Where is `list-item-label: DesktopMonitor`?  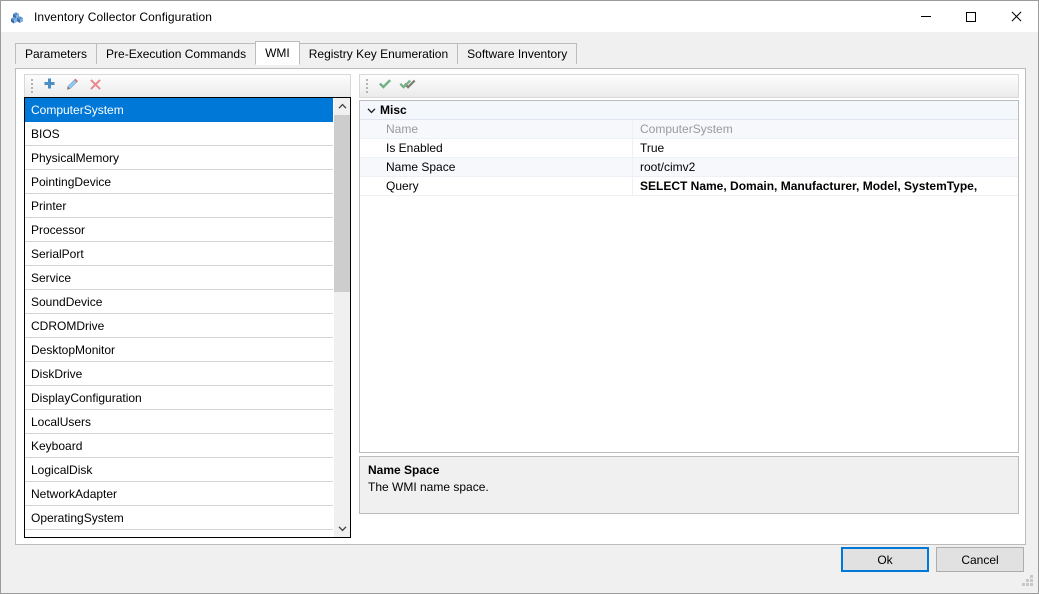 list-item-label: DesktopMonitor is located at coordinates (73, 350).